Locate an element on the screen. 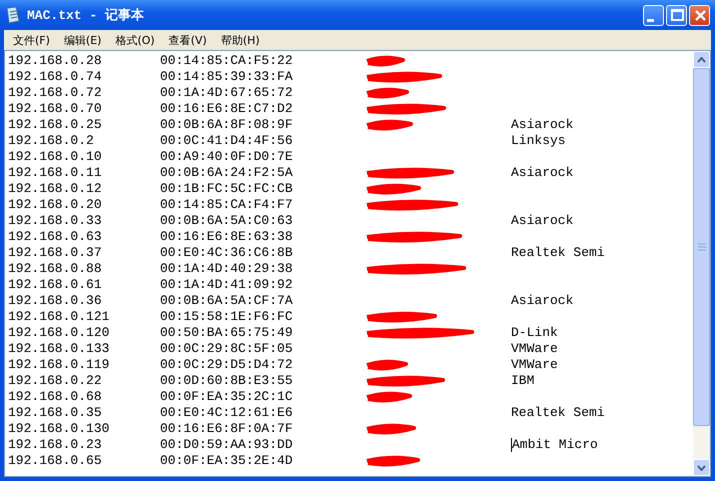 The height and width of the screenshot is (481, 715). ip-address: 192.168.0.2 is located at coordinates (51, 141).